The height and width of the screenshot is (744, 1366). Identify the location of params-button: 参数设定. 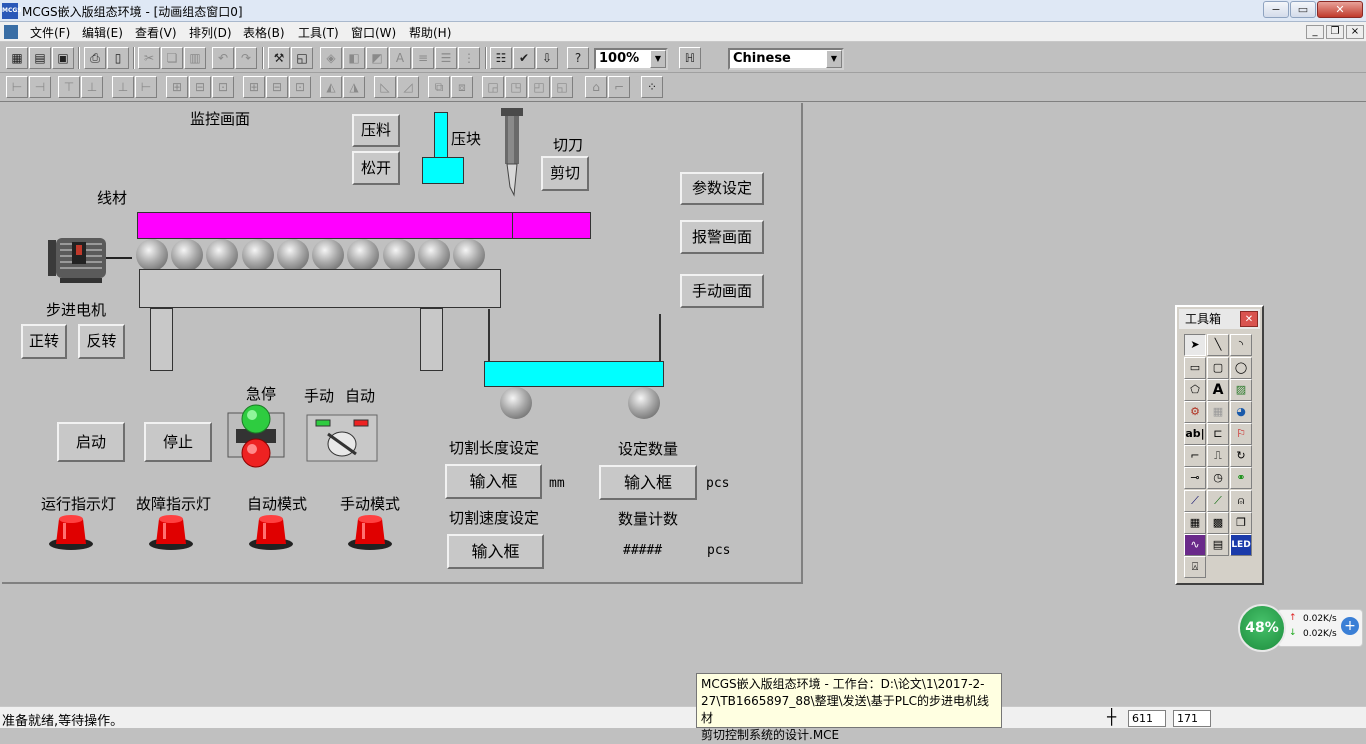
(722, 188).